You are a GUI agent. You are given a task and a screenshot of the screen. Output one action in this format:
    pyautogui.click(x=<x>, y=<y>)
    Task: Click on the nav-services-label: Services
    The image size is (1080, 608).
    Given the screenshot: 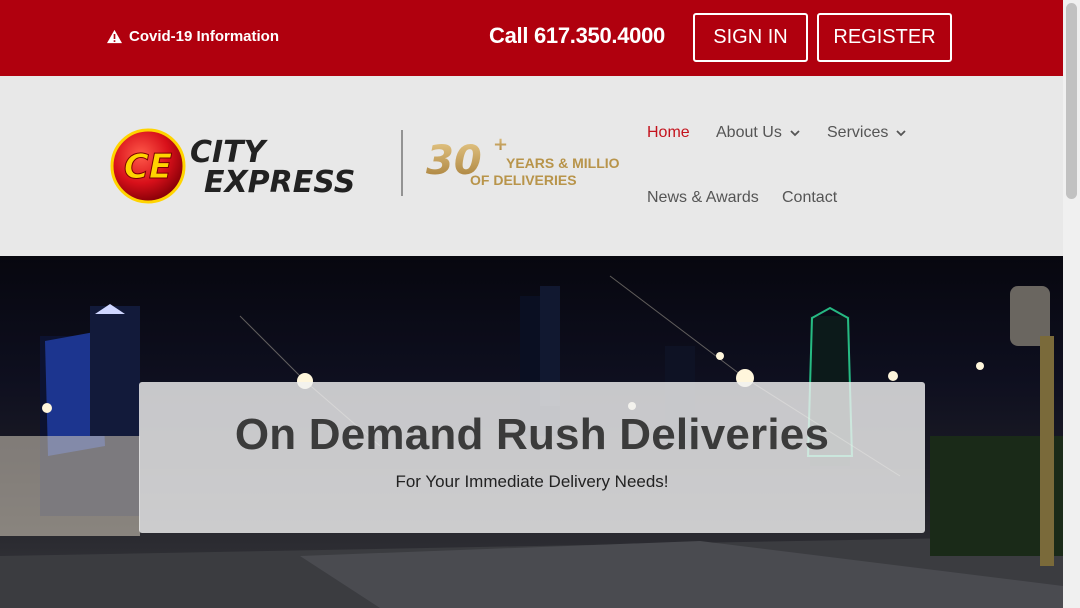 What is the action you would take?
    pyautogui.click(x=858, y=132)
    